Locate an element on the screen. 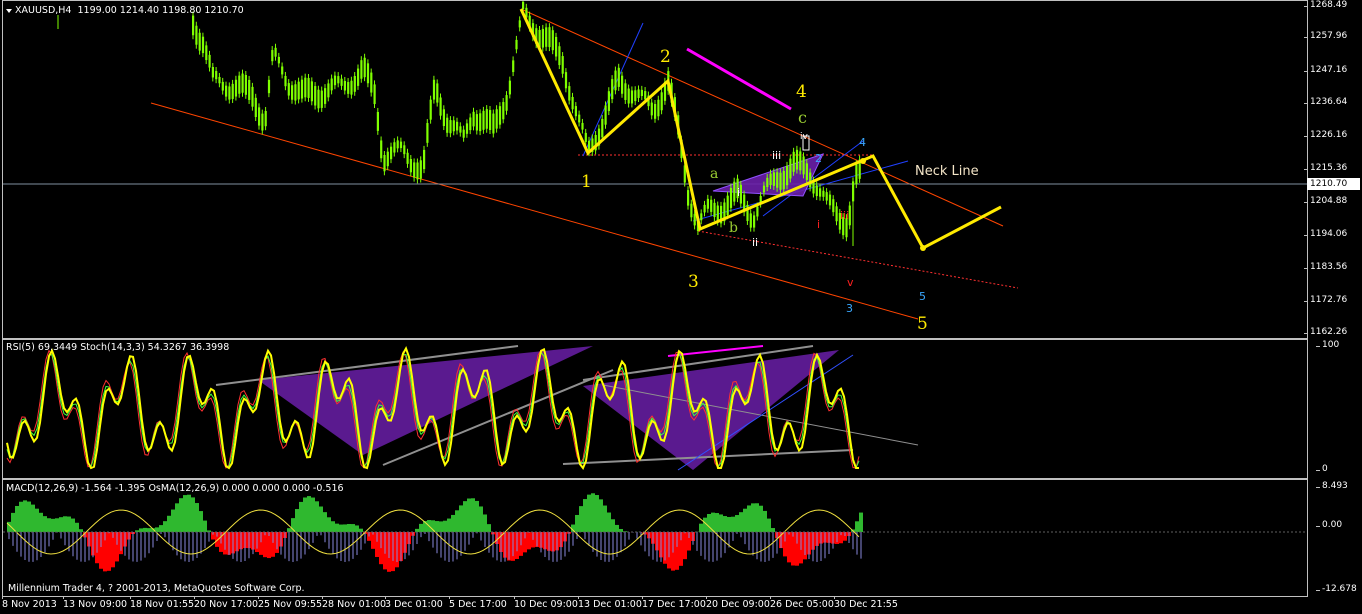 This screenshot has height=614, width=1362. macd-tick-top: 8.493 is located at coordinates (1332, 486).